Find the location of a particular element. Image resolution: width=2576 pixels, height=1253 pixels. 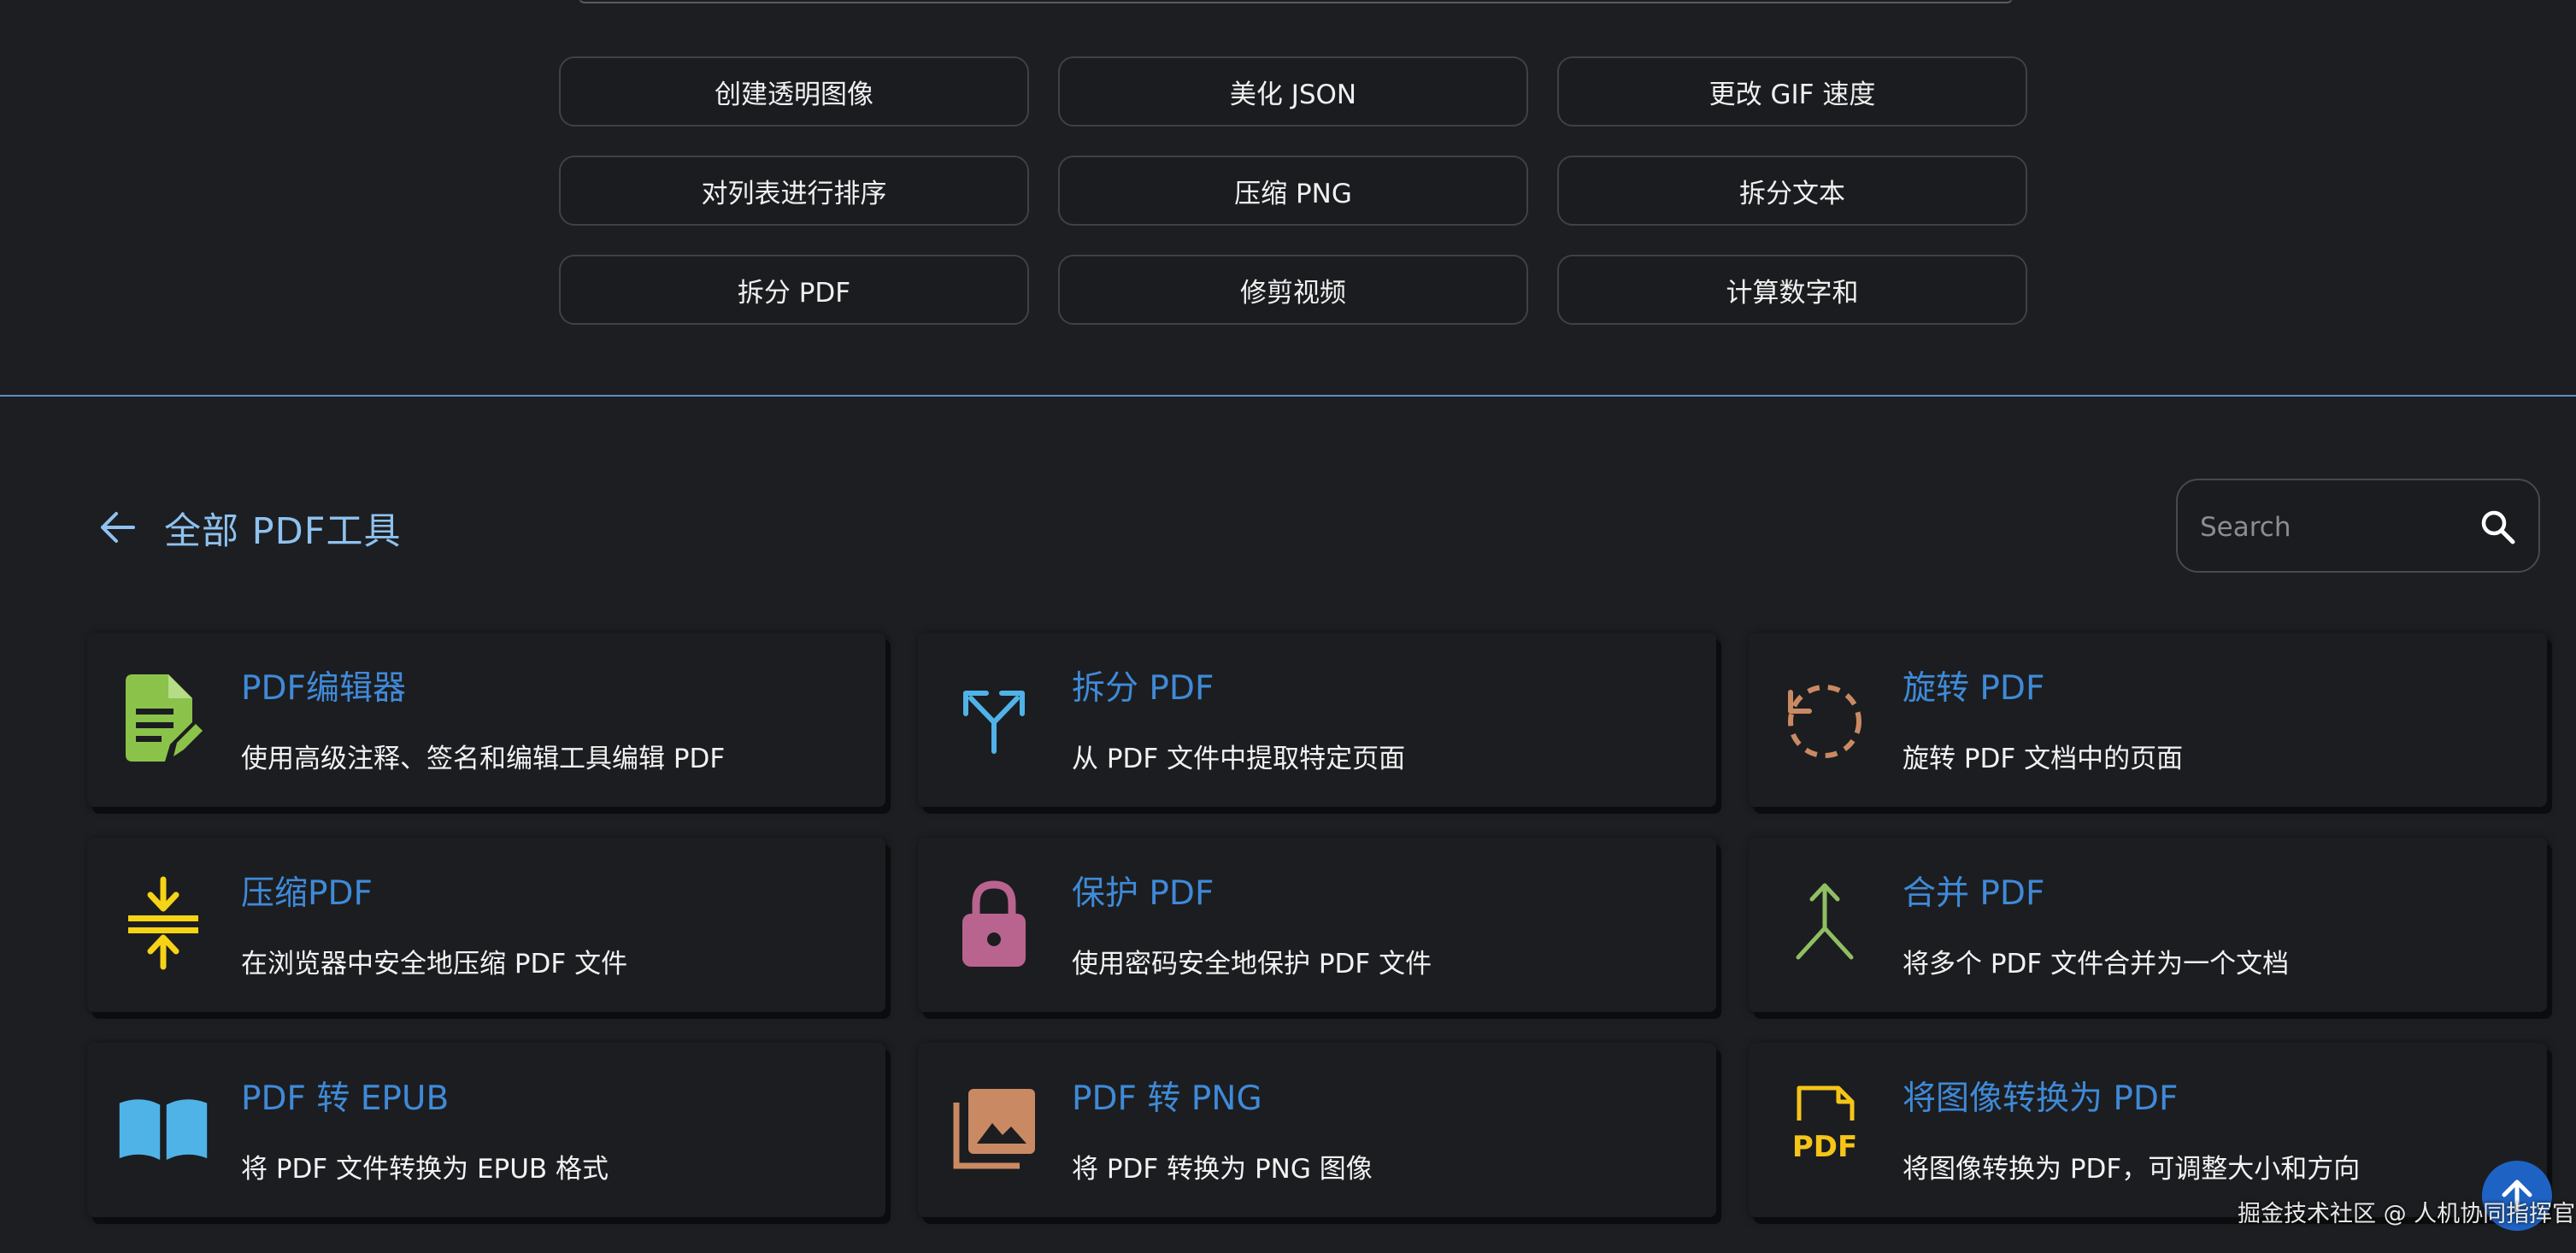

tool-description: 将图像转换为 PDF，可调整大小和方向 is located at coordinates (2132, 1169).